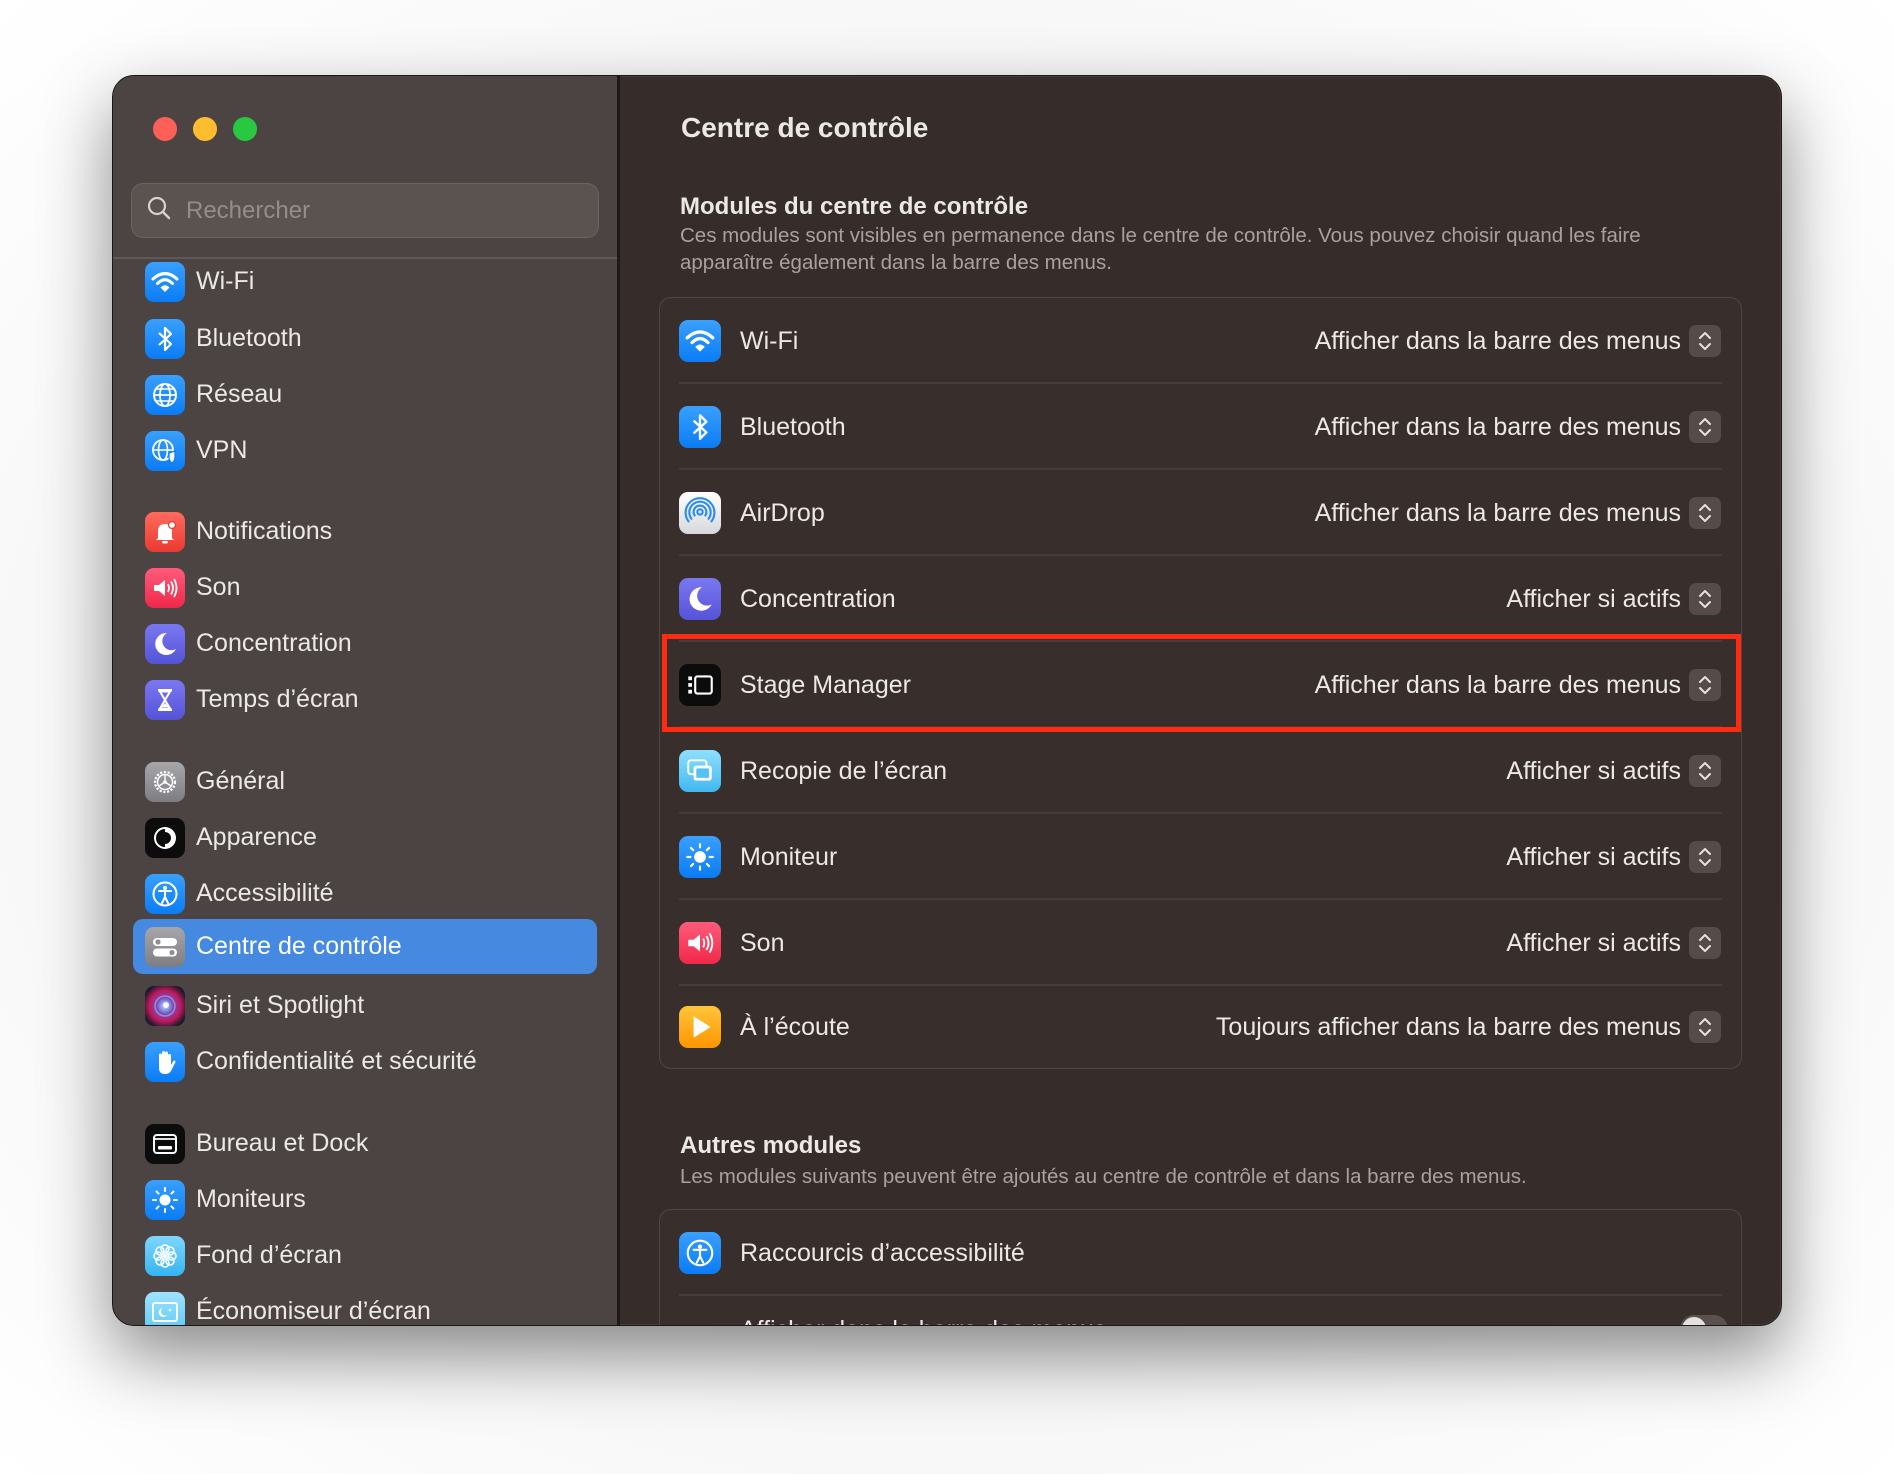 This screenshot has width=1894, height=1474. Describe the element at coordinates (782, 512) in the screenshot. I see `module-label: AirDrop` at that location.